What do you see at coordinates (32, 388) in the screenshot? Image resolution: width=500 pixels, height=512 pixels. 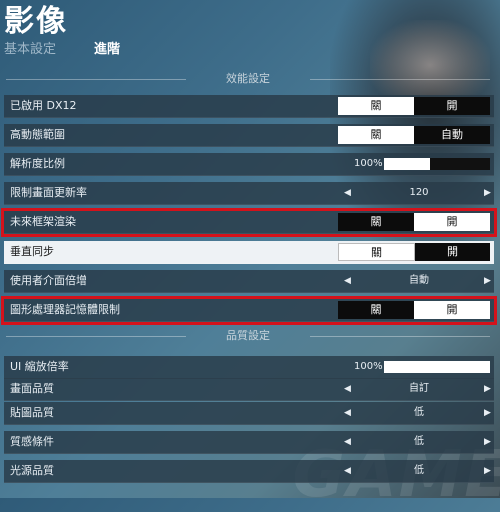 I see `row-label: 畫面品質` at bounding box center [32, 388].